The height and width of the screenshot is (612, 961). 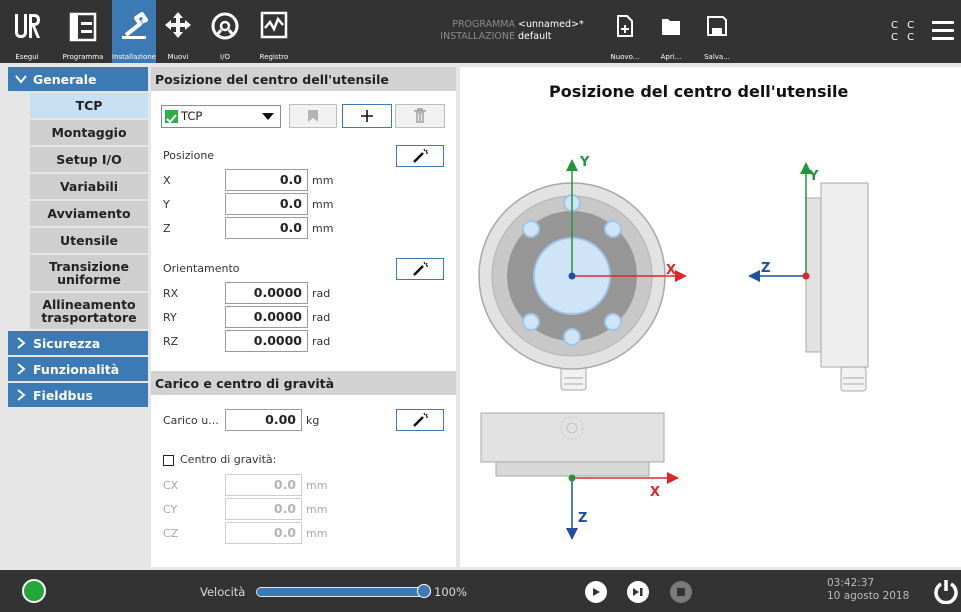 What do you see at coordinates (27, 31) in the screenshot?
I see `nav-run-button: Esegui` at bounding box center [27, 31].